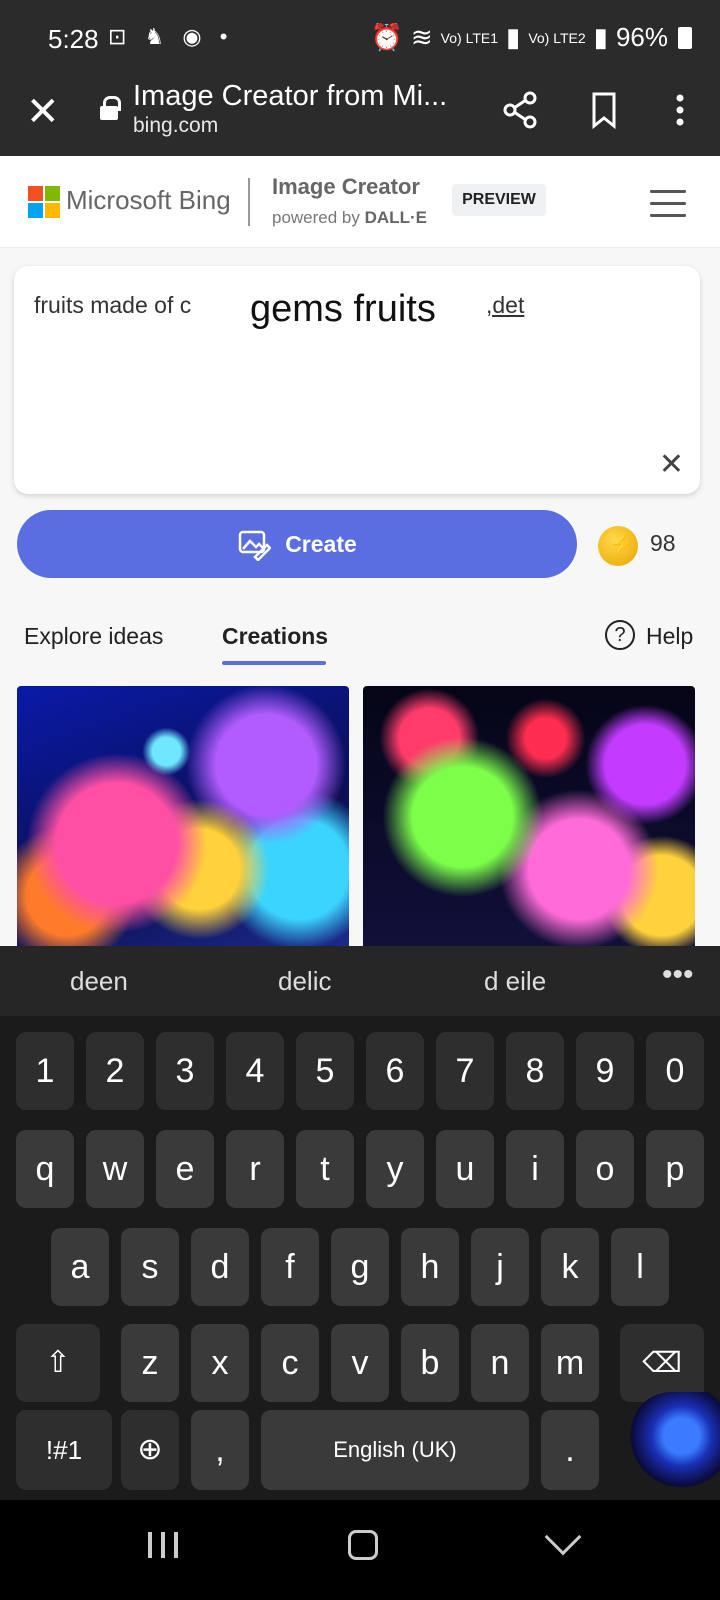  Describe the element at coordinates (570, 1363) in the screenshot. I see `key-m: m` at that location.